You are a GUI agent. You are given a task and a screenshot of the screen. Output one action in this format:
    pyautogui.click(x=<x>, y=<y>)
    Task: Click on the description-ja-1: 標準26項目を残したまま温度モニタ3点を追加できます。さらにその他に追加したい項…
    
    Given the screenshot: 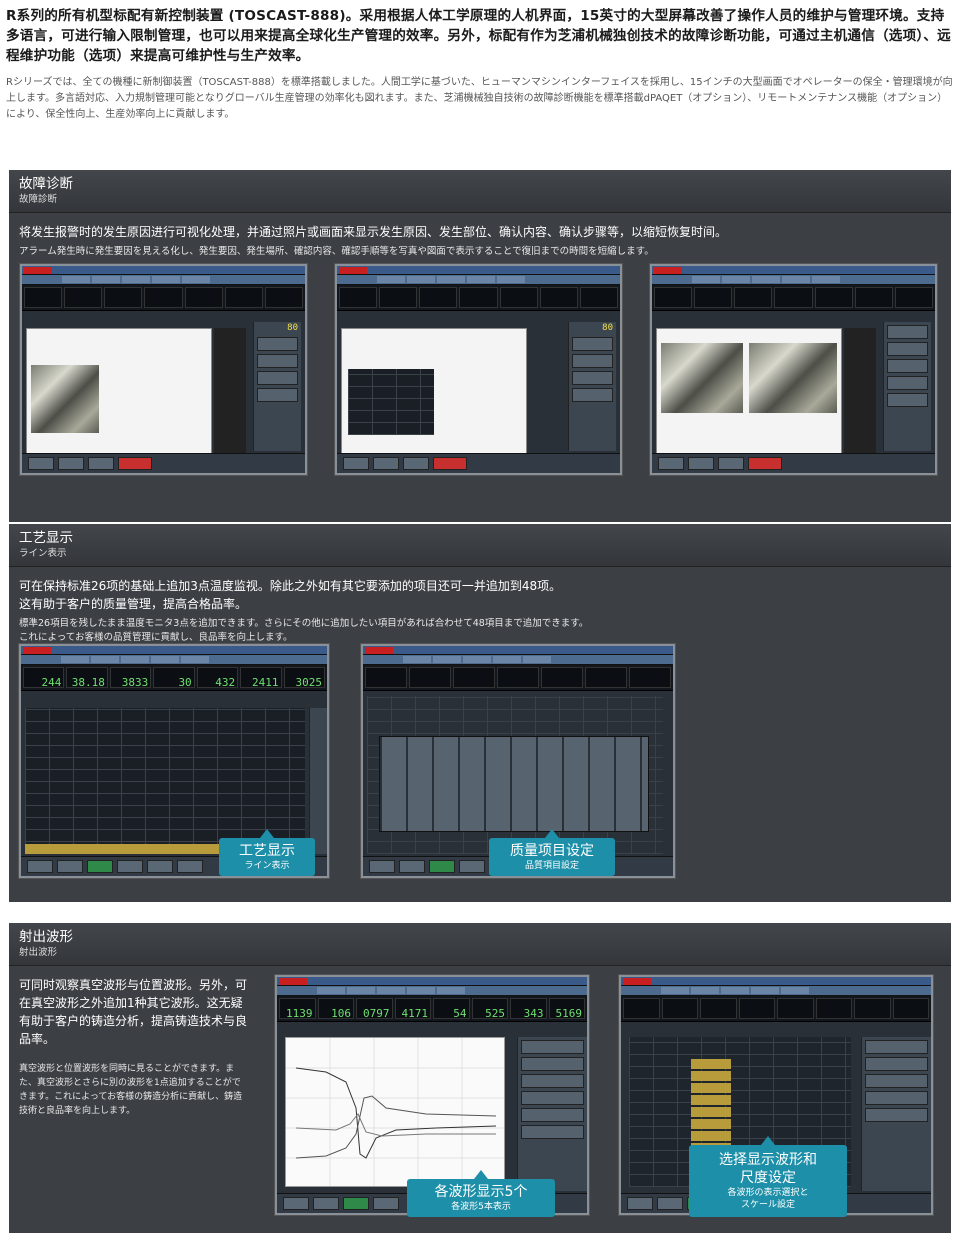 What is the action you would take?
    pyautogui.click(x=304, y=623)
    